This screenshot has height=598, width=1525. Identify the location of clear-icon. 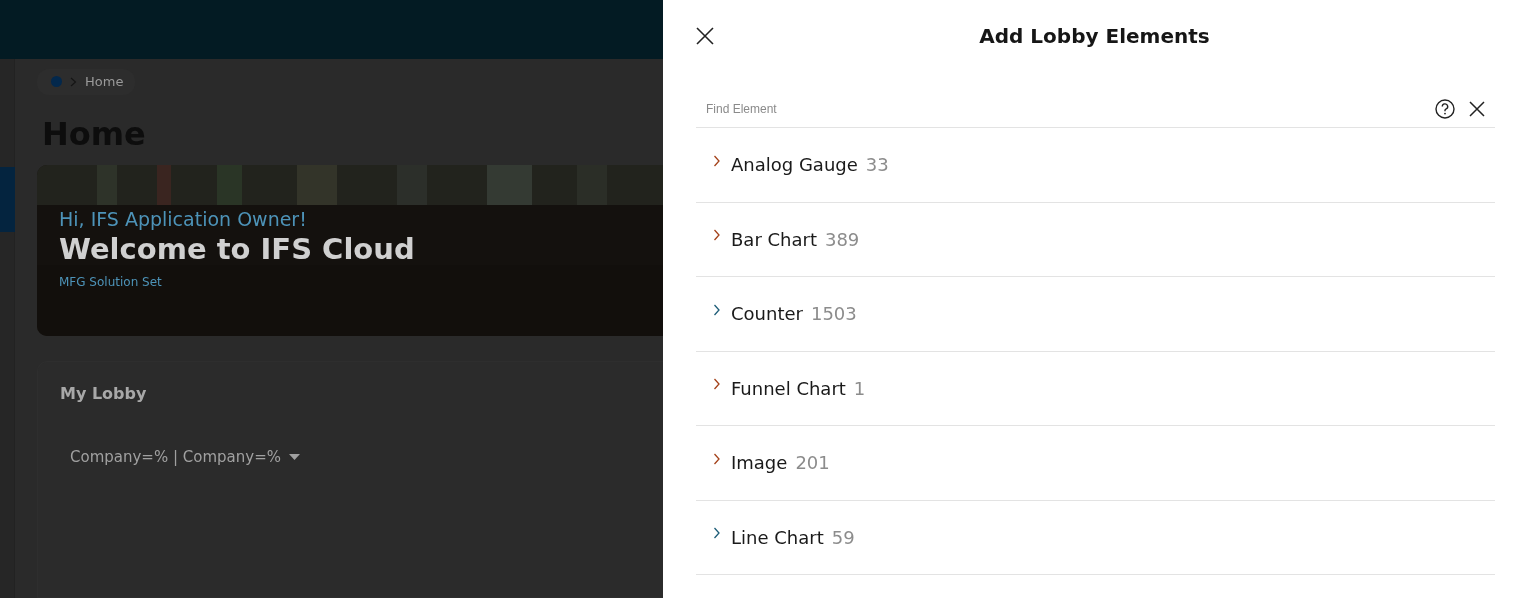
(1477, 108).